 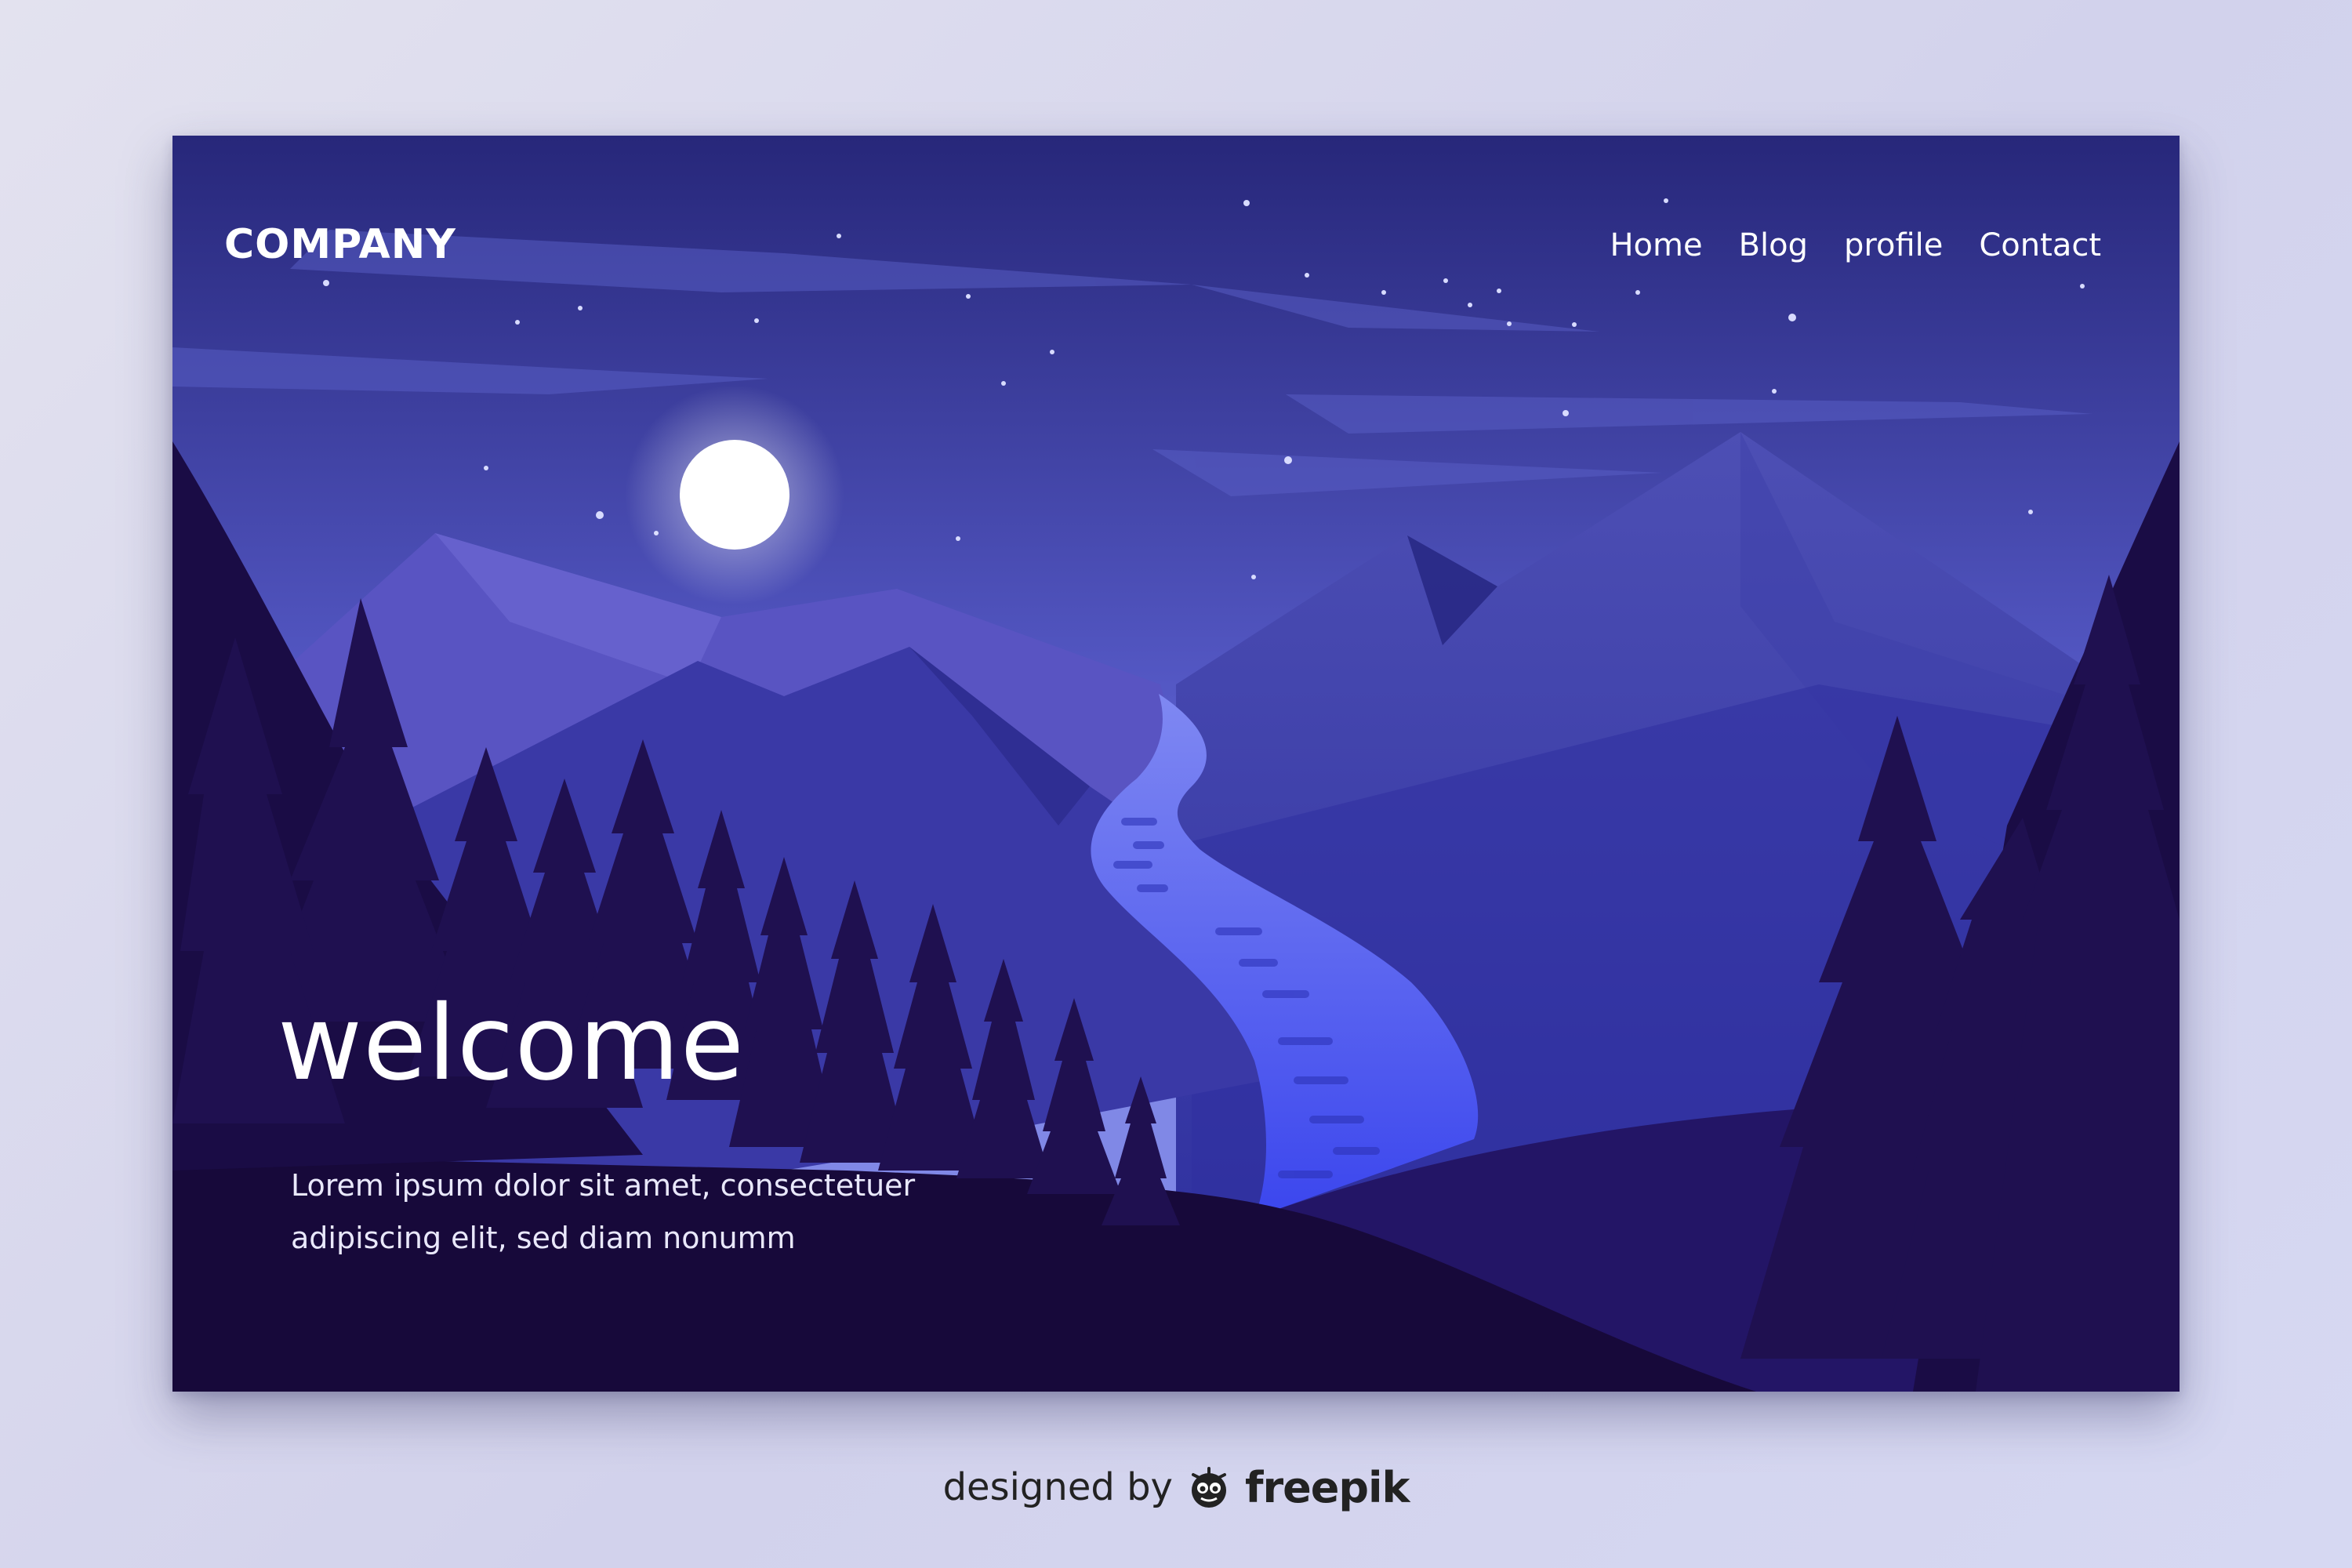 What do you see at coordinates (1176, 1487) in the screenshot?
I see `designer-credit: designed by freepik` at bounding box center [1176, 1487].